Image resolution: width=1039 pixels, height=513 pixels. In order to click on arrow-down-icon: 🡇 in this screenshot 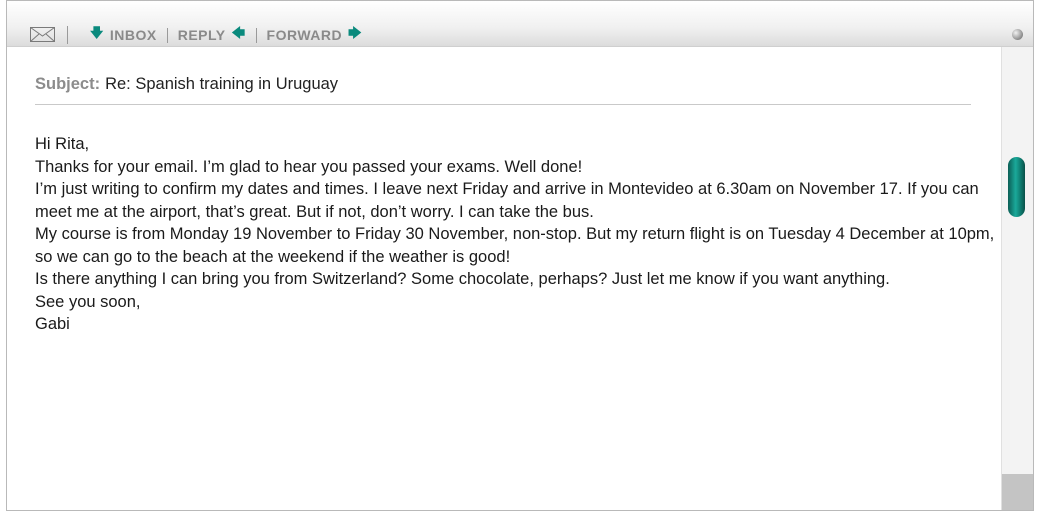, I will do `click(97, 32)`.